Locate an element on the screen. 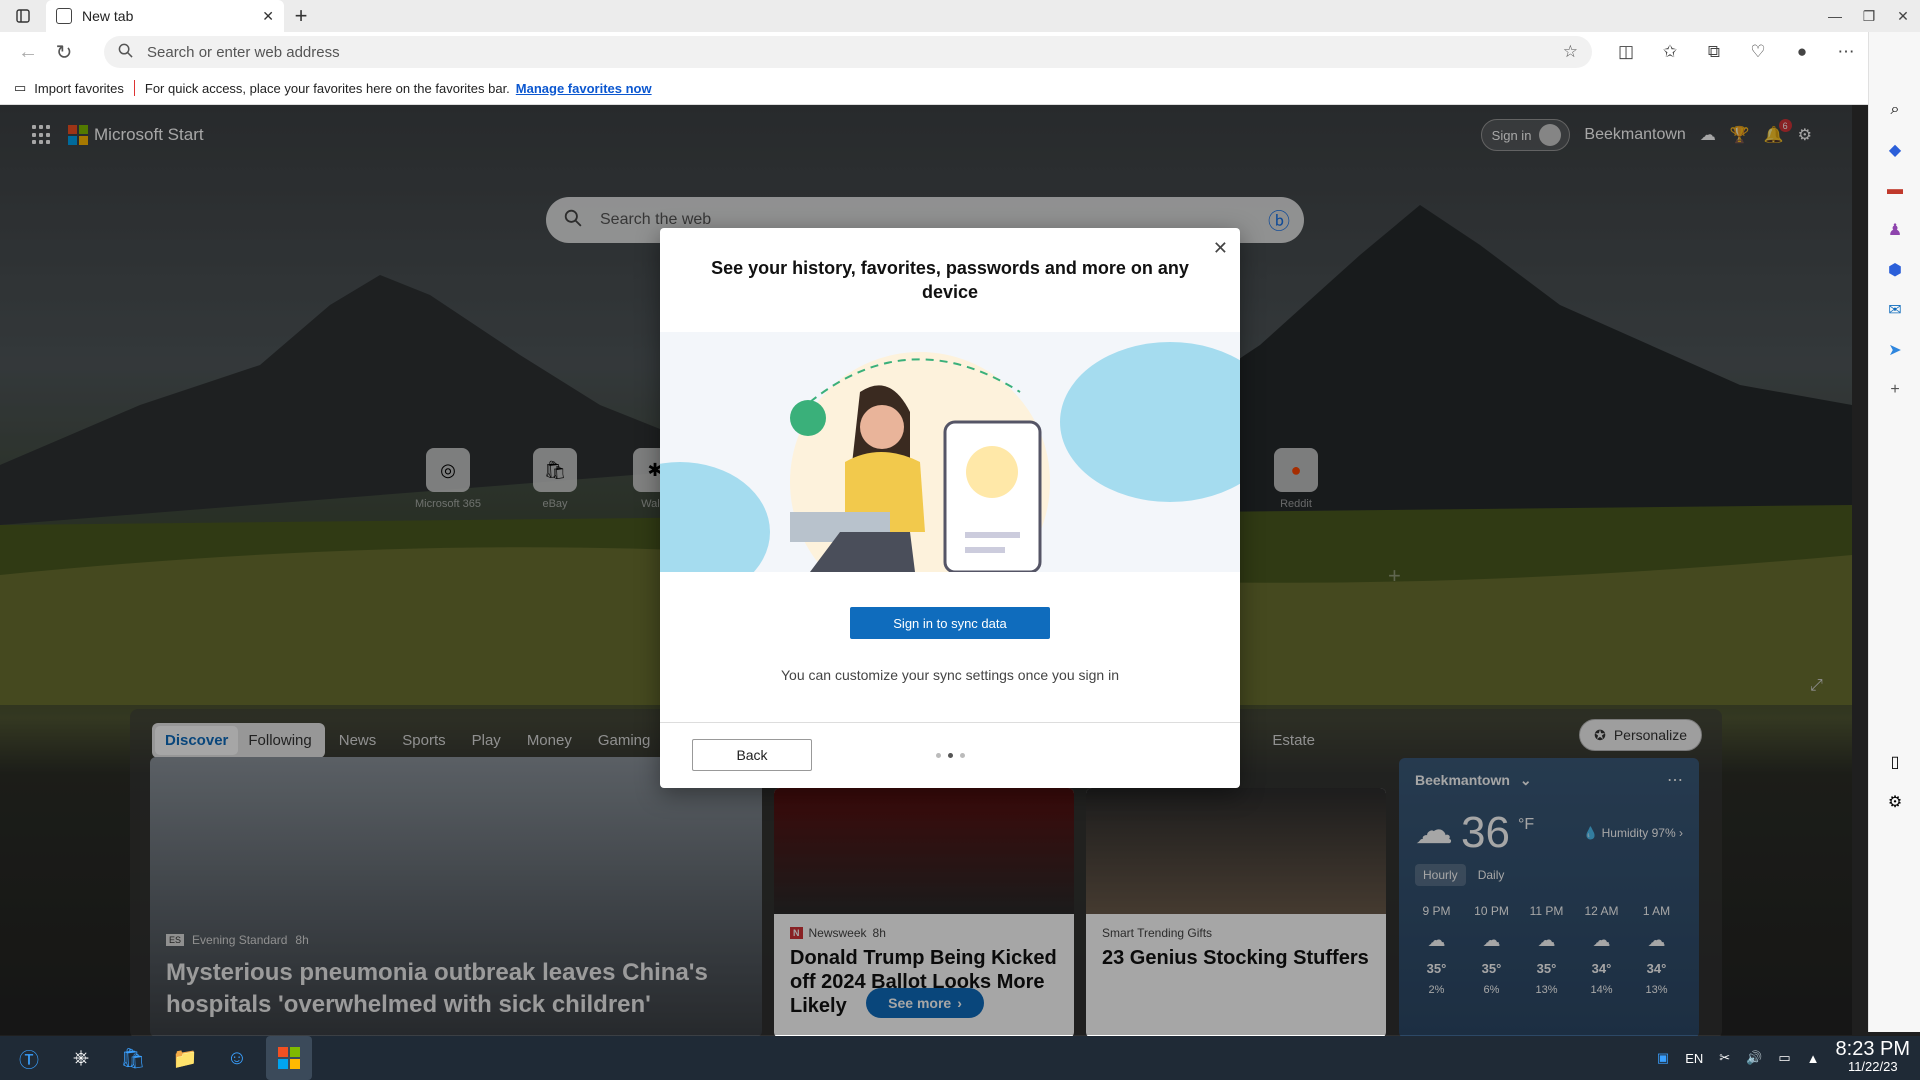  tab-bar: New tab ✕ + — ❐ ✕ is located at coordinates (960, 16).